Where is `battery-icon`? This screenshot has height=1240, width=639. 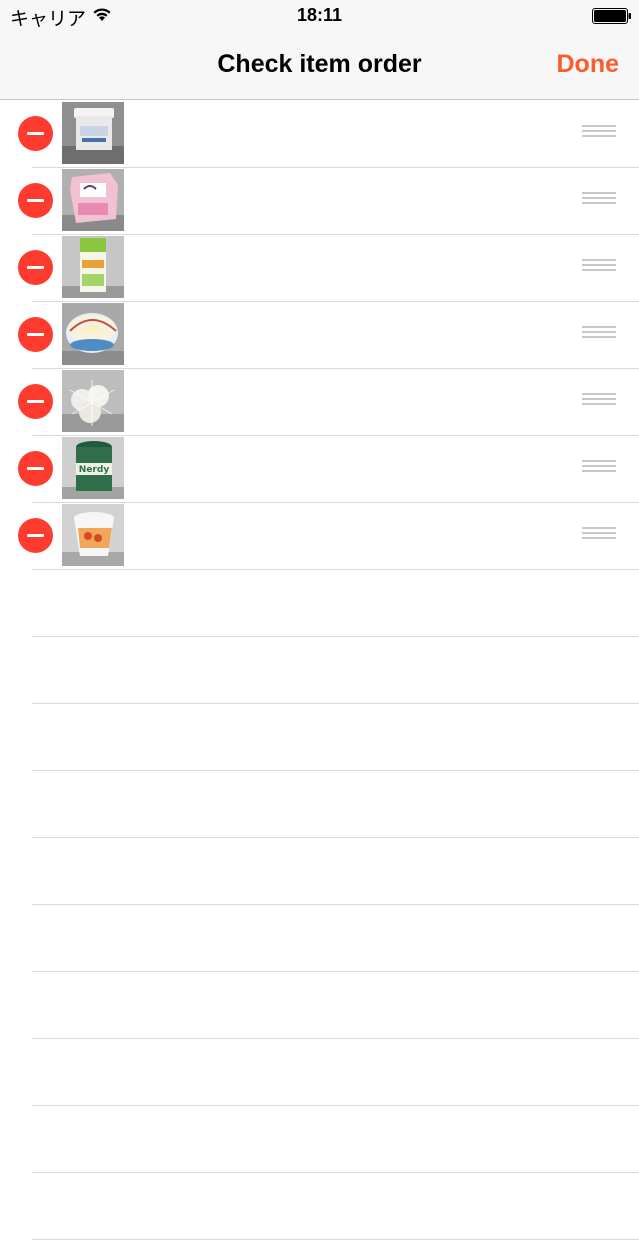
battery-icon is located at coordinates (611, 16).